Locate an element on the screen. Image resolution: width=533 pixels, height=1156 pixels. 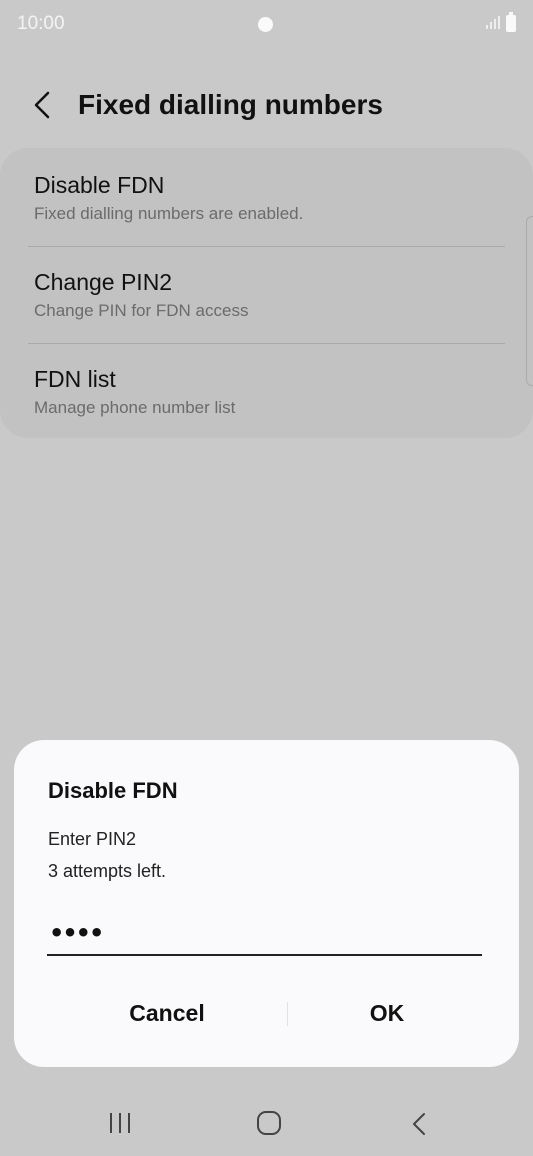
back-arrow-icon is located at coordinates (44, 105).